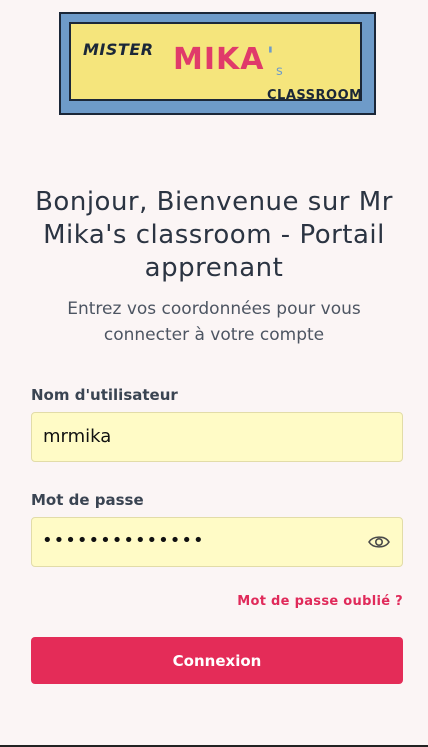 This screenshot has width=428, height=747. What do you see at coordinates (270, 56) in the screenshot?
I see `logo-apostrophe: '` at bounding box center [270, 56].